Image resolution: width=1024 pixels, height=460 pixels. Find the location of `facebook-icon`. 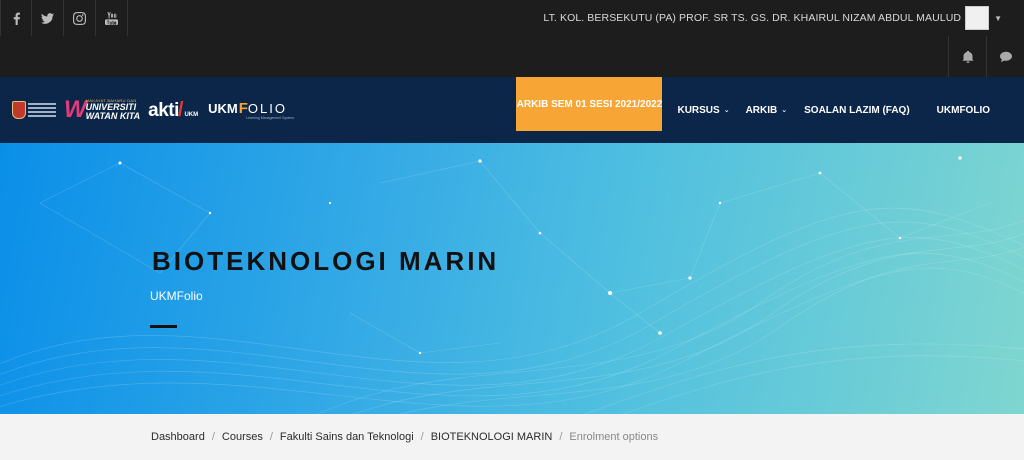

facebook-icon is located at coordinates (16, 18).